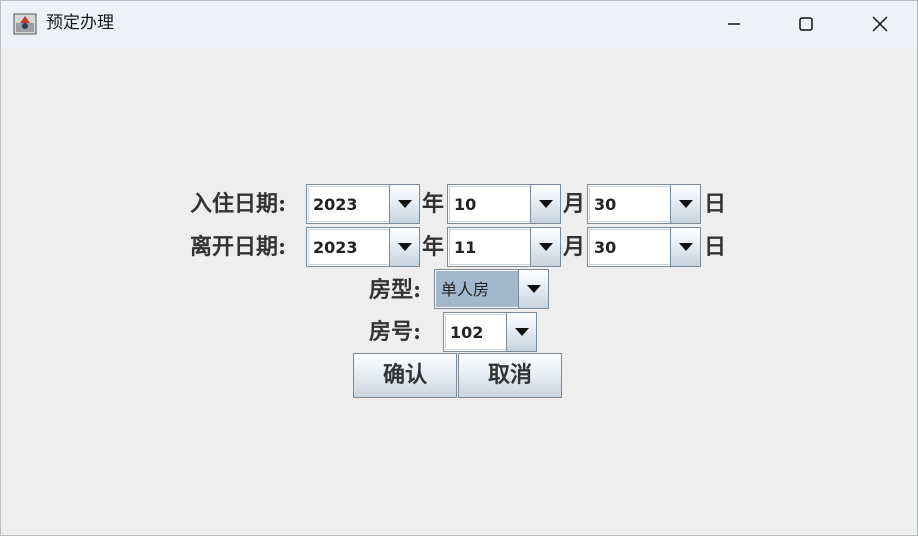 This screenshot has height=536, width=918. Describe the element at coordinates (238, 247) in the screenshot. I see `checkout-date-label: 离开日期:` at that location.